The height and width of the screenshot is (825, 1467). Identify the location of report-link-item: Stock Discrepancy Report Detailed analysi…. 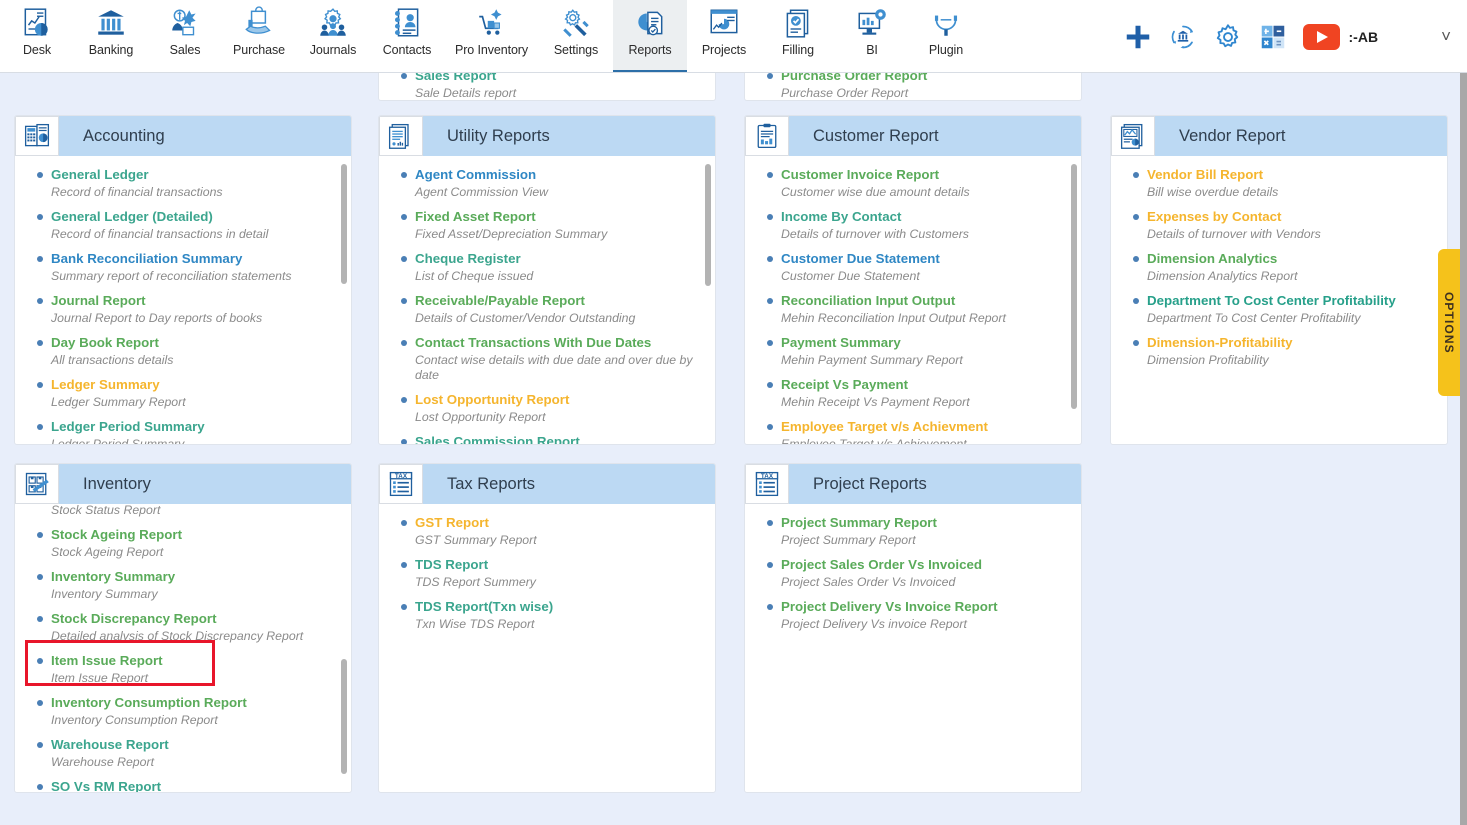
(183, 627).